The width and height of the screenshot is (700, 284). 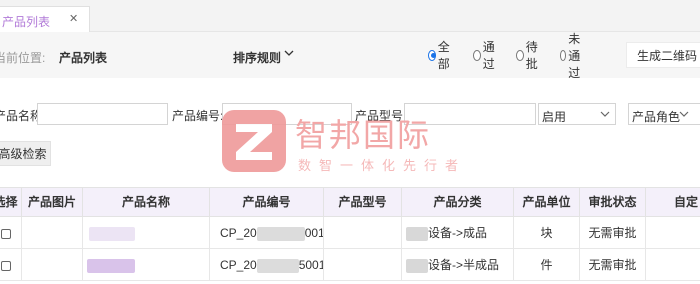 What do you see at coordinates (547, 233) in the screenshot?
I see `row-unit-cell: 块` at bounding box center [547, 233].